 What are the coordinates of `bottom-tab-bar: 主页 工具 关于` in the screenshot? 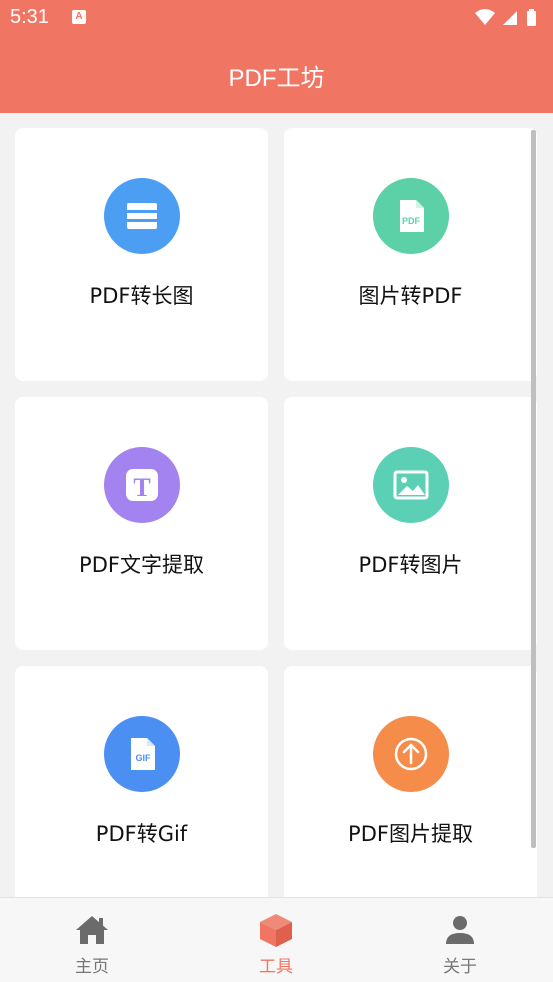 It's located at (276, 939).